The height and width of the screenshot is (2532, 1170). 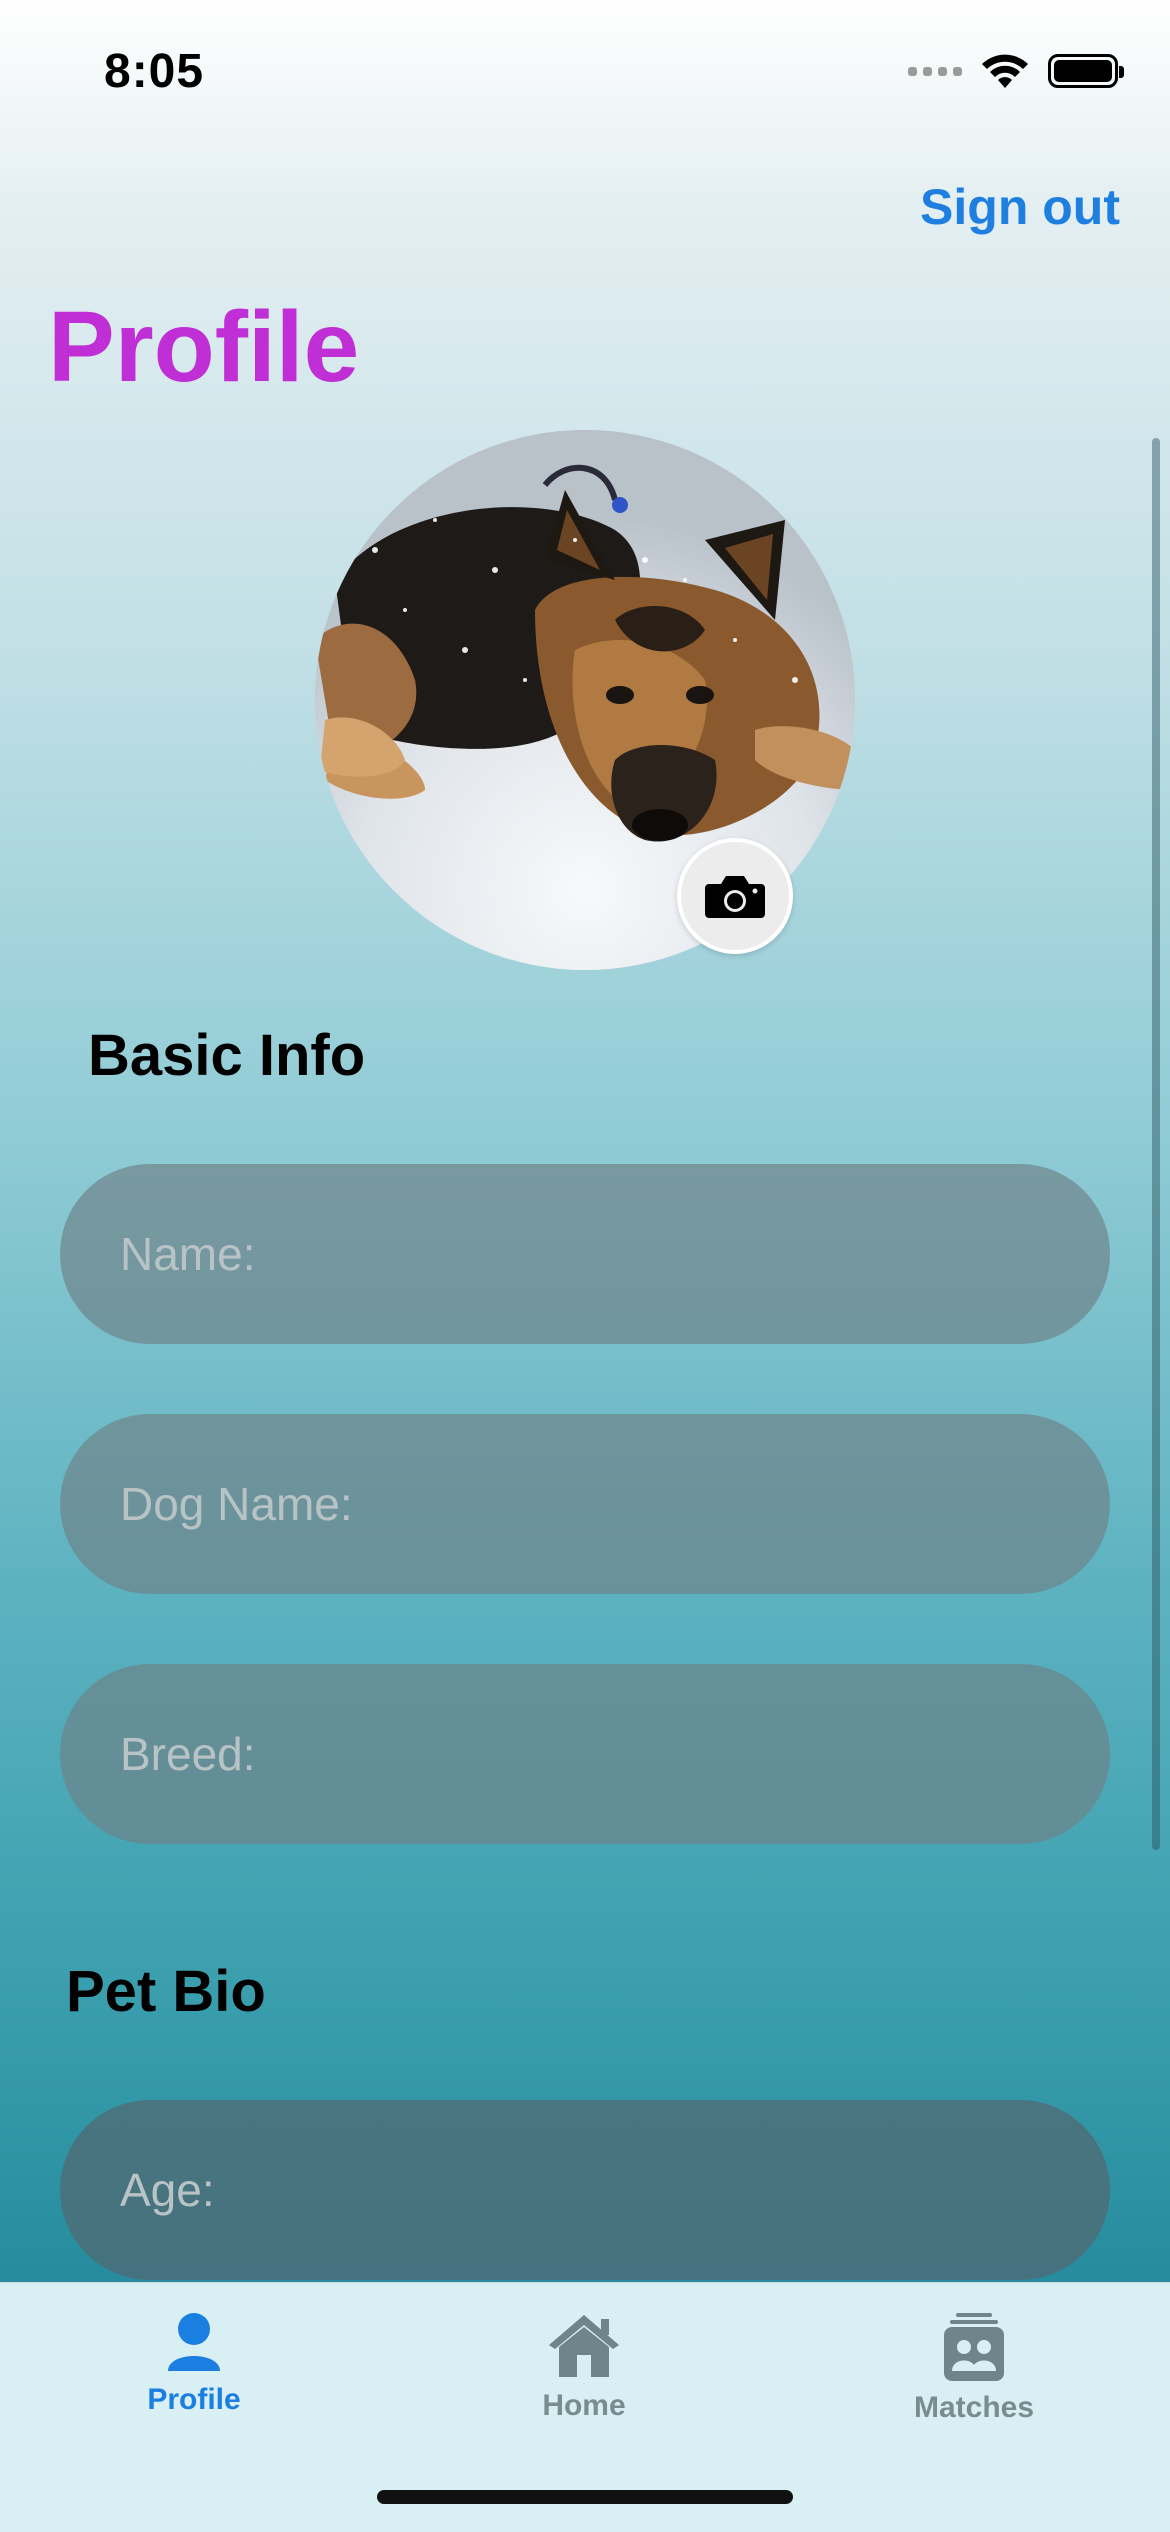 What do you see at coordinates (585, 70) in the screenshot?
I see `status-bar: 8:05` at bounding box center [585, 70].